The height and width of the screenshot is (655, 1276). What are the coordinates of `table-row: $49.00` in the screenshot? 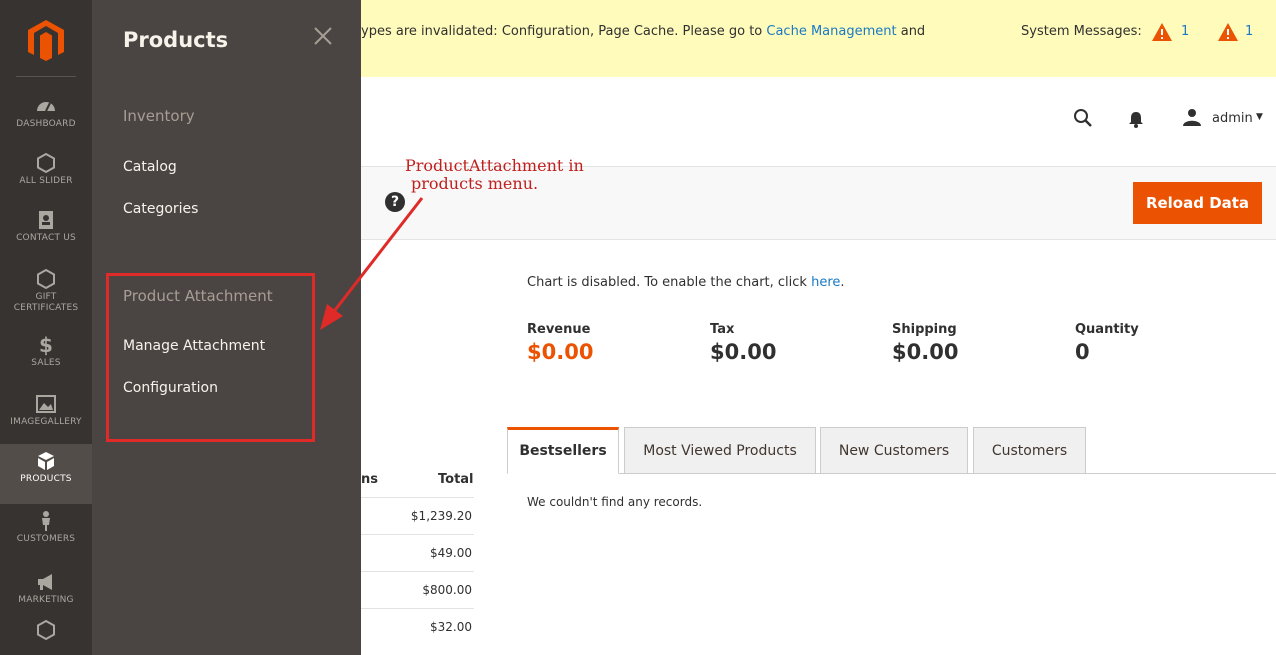 It's located at (417, 552).